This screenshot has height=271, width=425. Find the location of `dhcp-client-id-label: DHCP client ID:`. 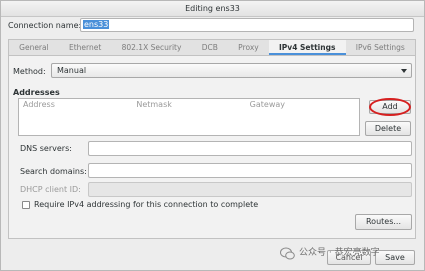

dhcp-client-id-label: DHCP client ID: is located at coordinates (50, 189).